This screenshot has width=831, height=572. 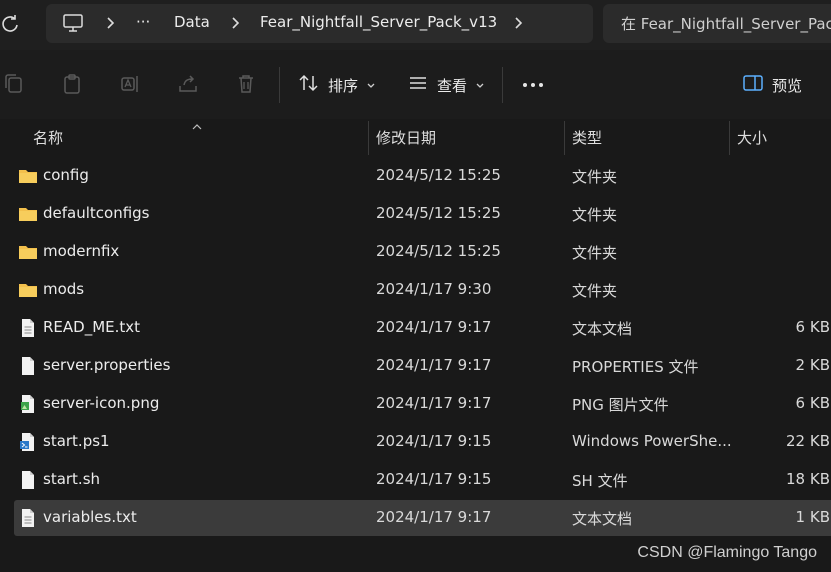 I want to click on rename-icon, so click(x=130, y=84).